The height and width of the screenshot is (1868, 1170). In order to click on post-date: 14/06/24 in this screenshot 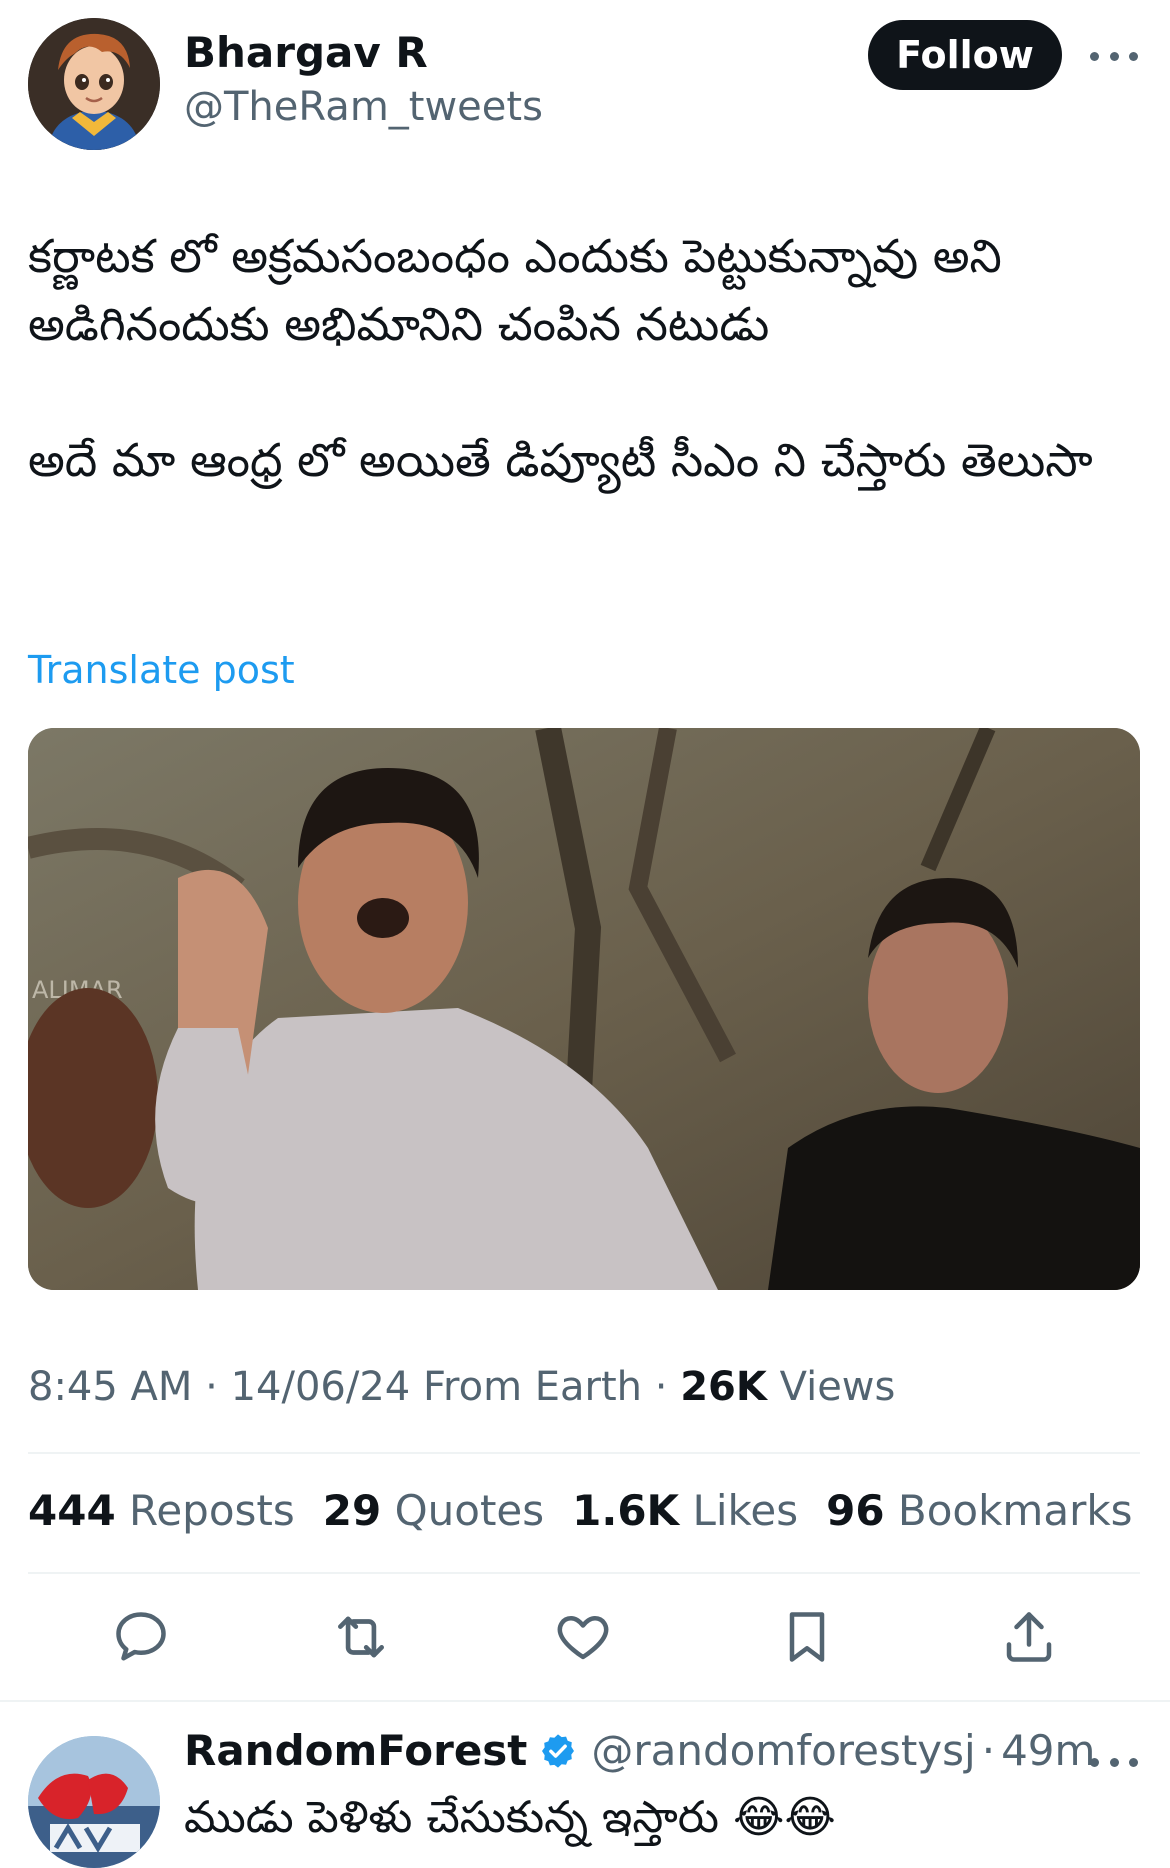, I will do `click(321, 1387)`.